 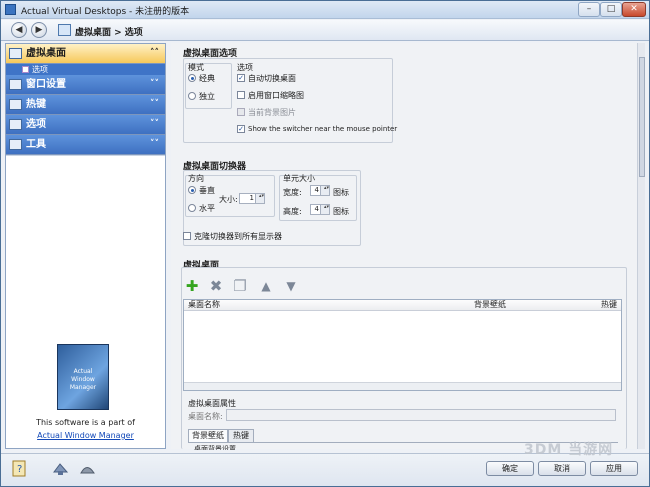 What do you see at coordinates (10, 9) in the screenshot?
I see `app-icon` at bounding box center [10, 9].